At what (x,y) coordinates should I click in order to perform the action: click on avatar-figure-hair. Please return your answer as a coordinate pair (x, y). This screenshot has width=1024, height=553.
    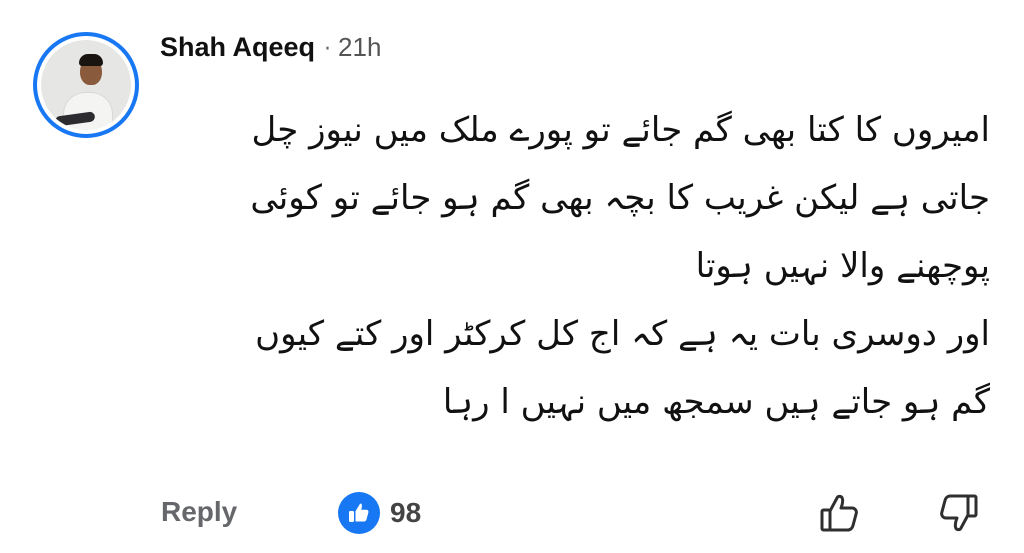
    Looking at the image, I should click on (91, 60).